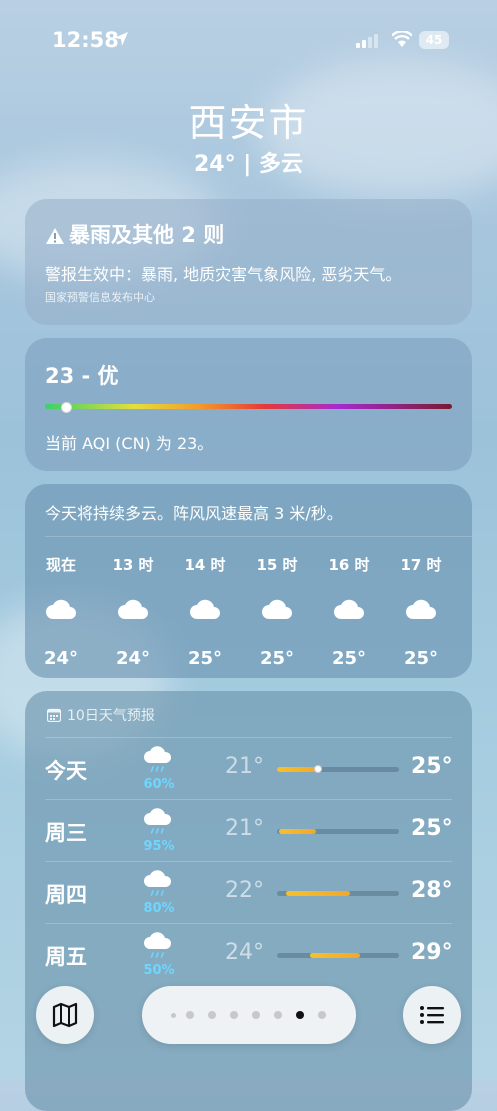  I want to click on location-arrow-icon, so click(121, 39).